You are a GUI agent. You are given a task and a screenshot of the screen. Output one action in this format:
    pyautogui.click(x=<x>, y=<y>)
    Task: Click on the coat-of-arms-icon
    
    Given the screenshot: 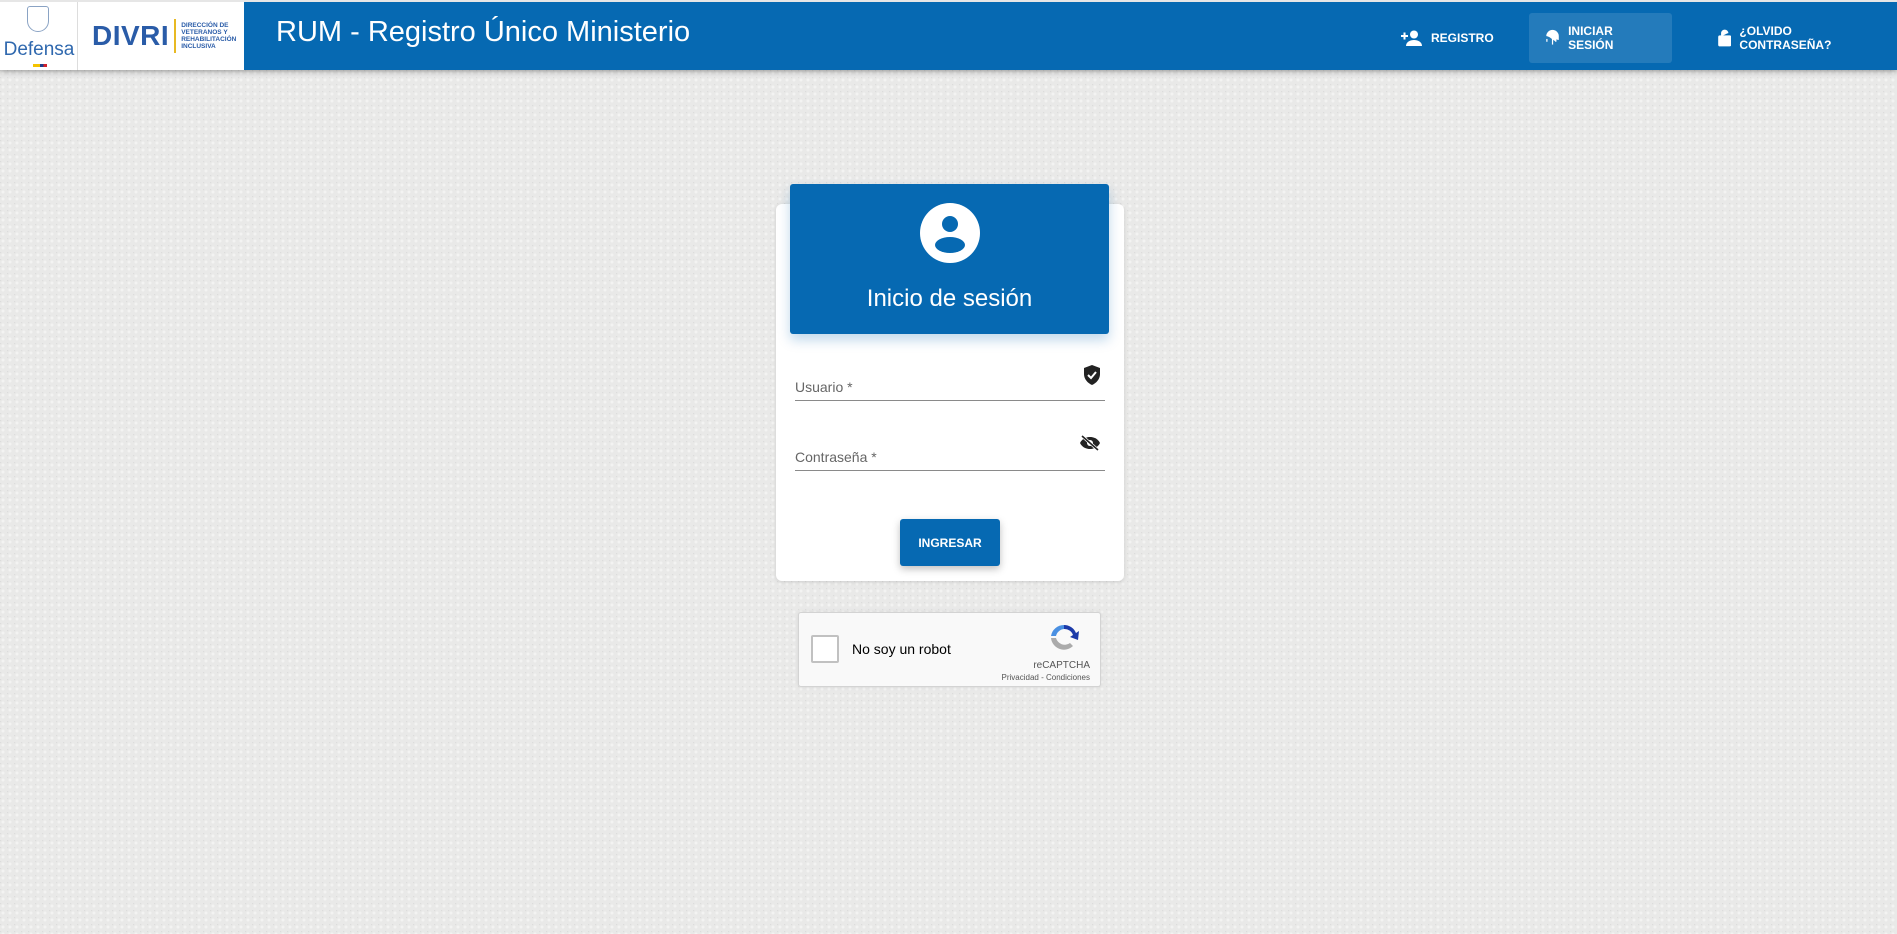 What is the action you would take?
    pyautogui.click(x=38, y=19)
    